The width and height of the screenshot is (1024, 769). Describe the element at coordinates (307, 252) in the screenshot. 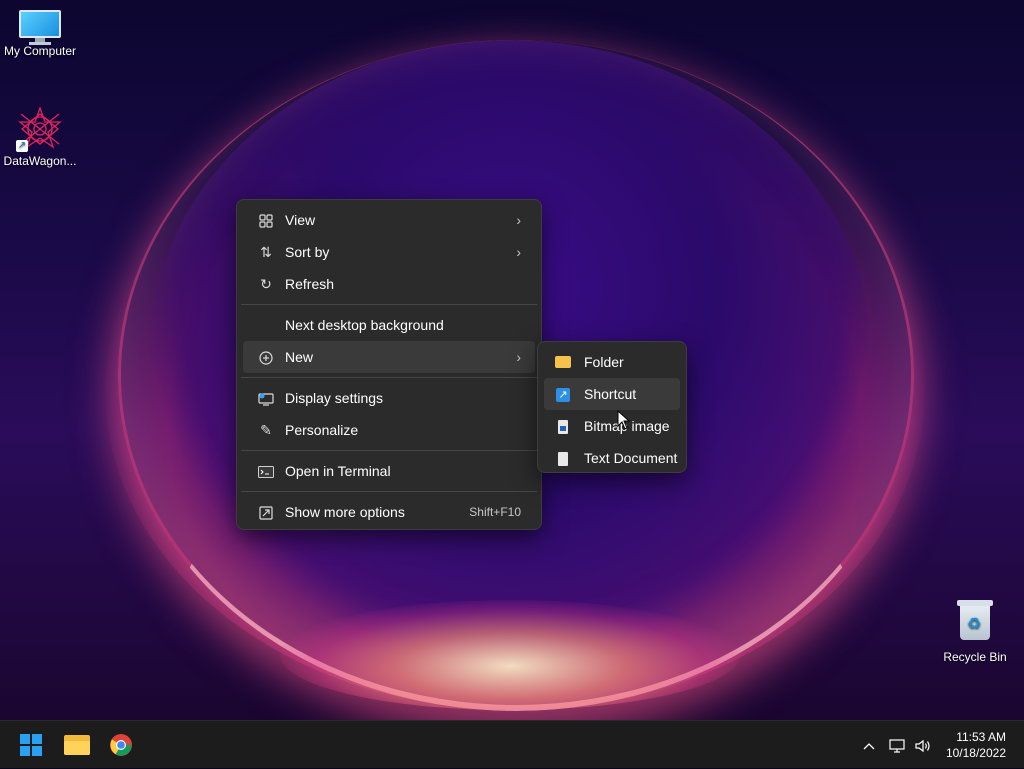

I see `menu-item-label: Sort by` at that location.